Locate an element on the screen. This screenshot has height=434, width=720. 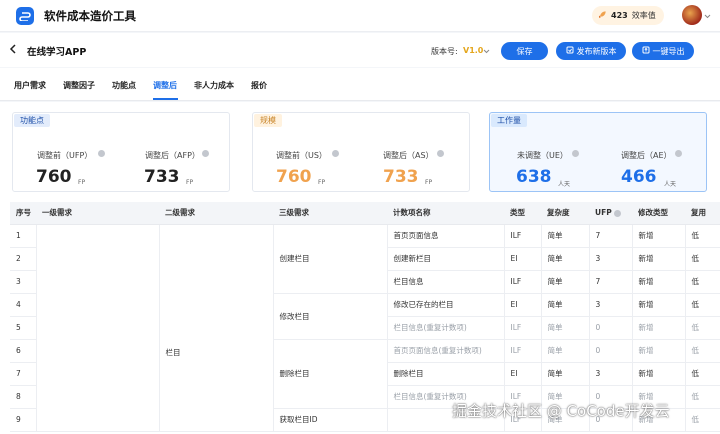
metric-value: 733 is located at coordinates (401, 177).